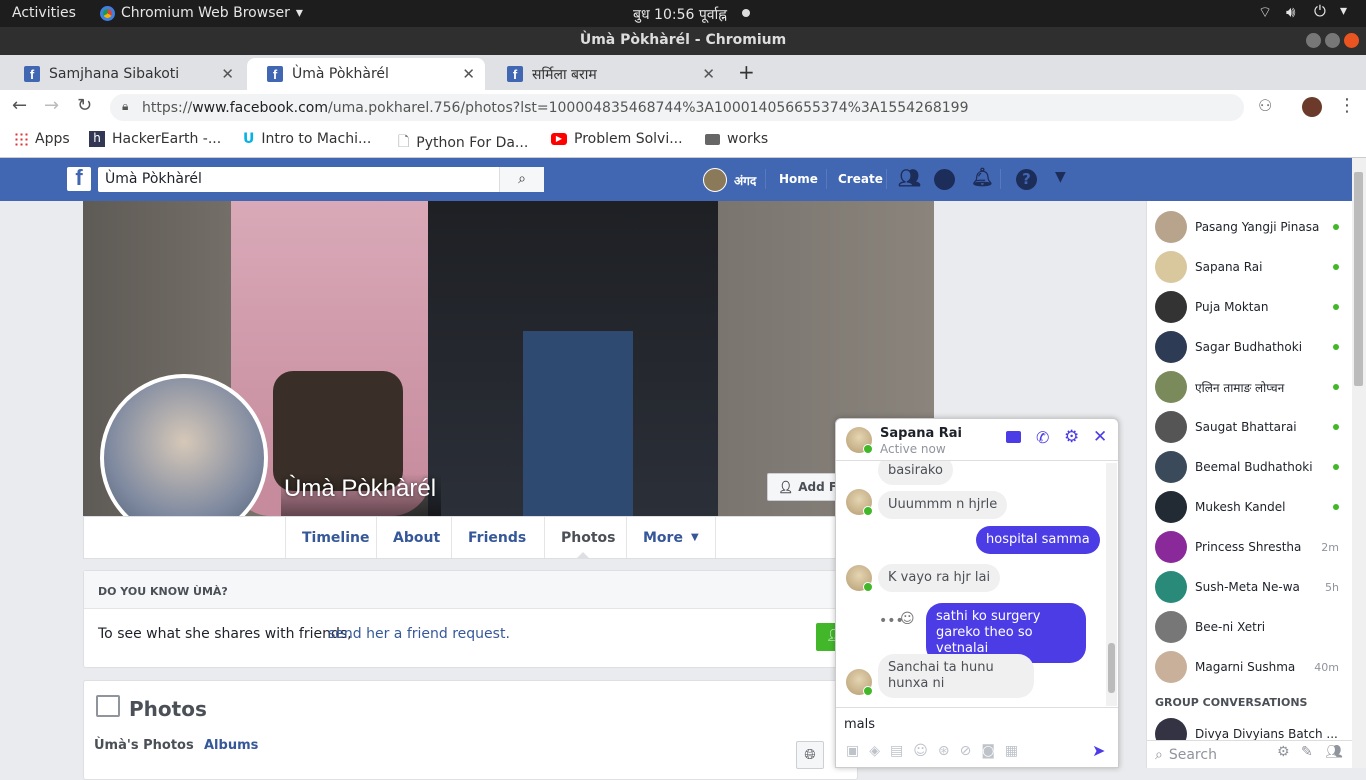 The width and height of the screenshot is (1366, 780). I want to click on minimize-icon, so click(1313, 40).